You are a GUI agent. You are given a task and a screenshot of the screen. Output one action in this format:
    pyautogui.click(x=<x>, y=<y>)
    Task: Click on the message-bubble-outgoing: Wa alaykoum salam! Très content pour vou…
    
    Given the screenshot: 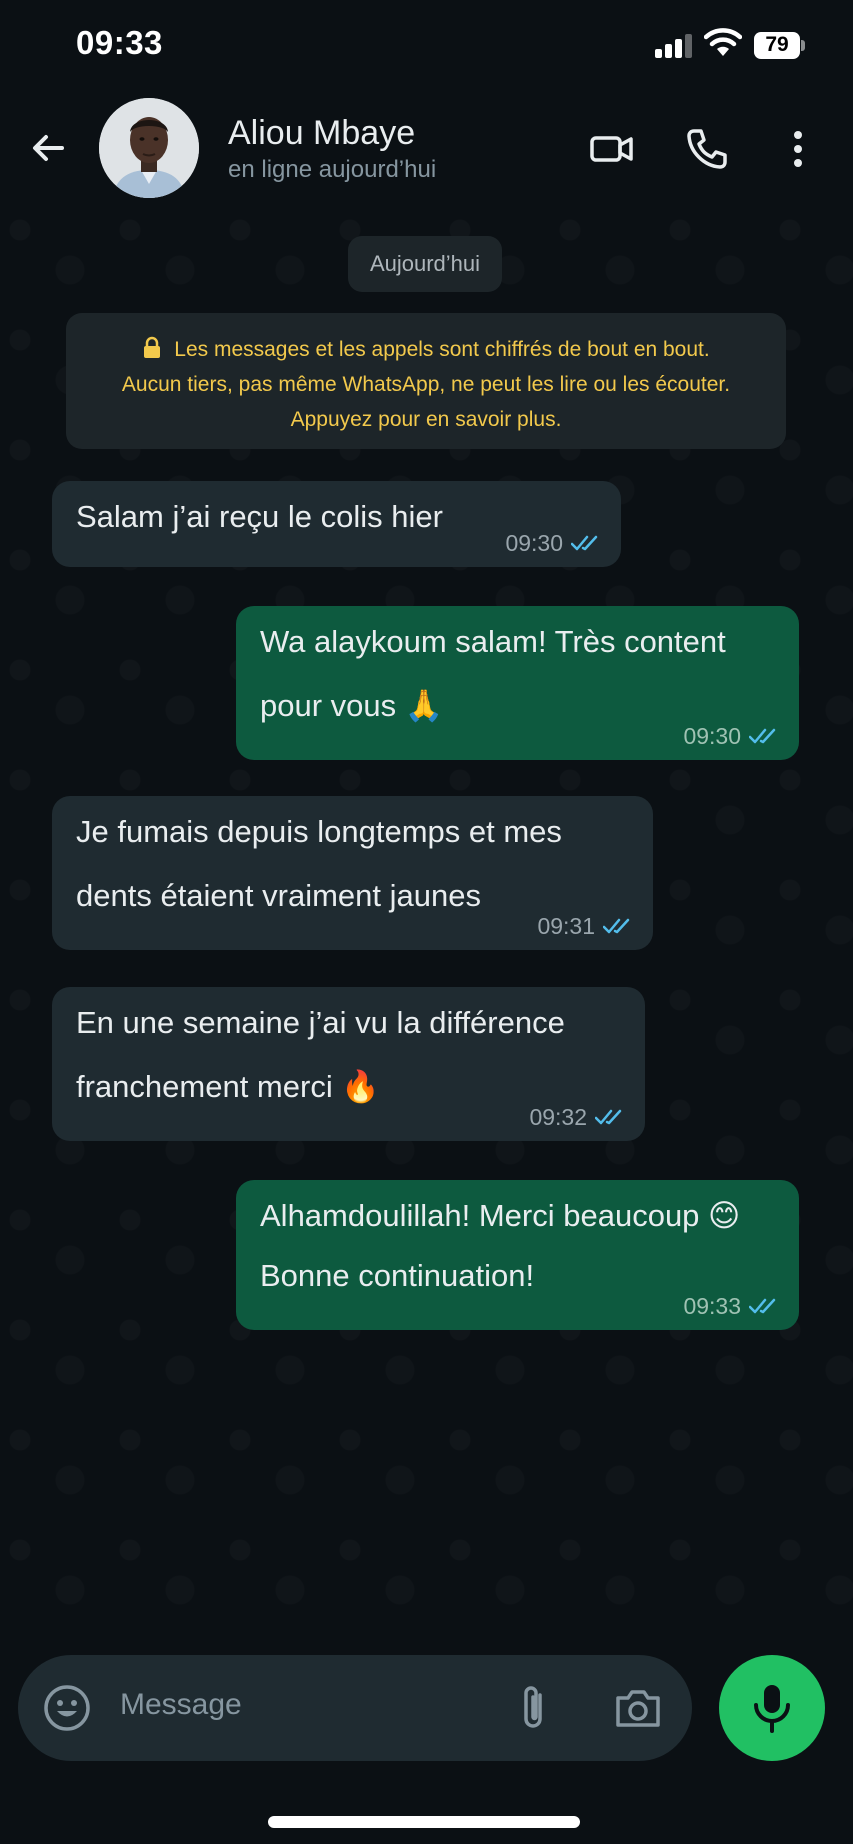 What is the action you would take?
    pyautogui.click(x=517, y=683)
    